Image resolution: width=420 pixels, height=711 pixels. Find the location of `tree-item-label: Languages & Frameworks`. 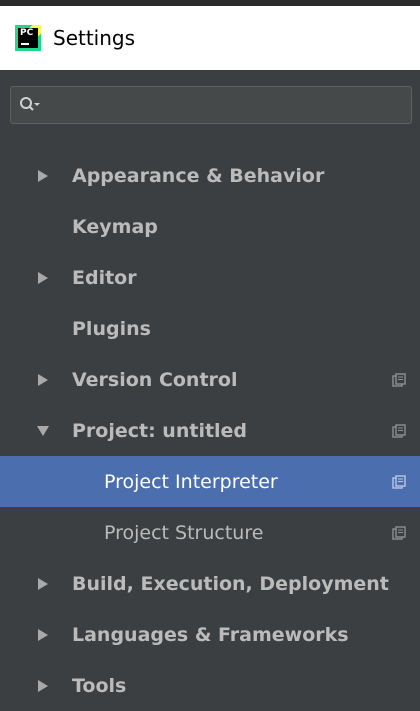

tree-item-label: Languages & Frameworks is located at coordinates (210, 634).